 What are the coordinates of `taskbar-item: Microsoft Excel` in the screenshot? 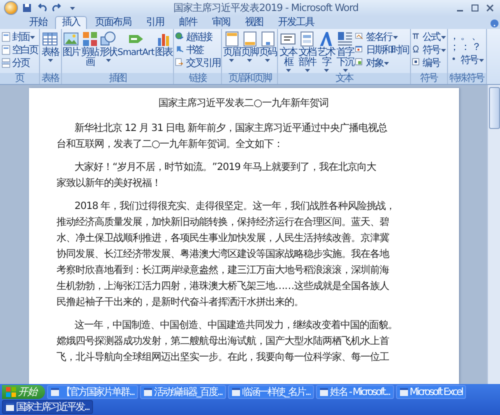 It's located at (431, 392).